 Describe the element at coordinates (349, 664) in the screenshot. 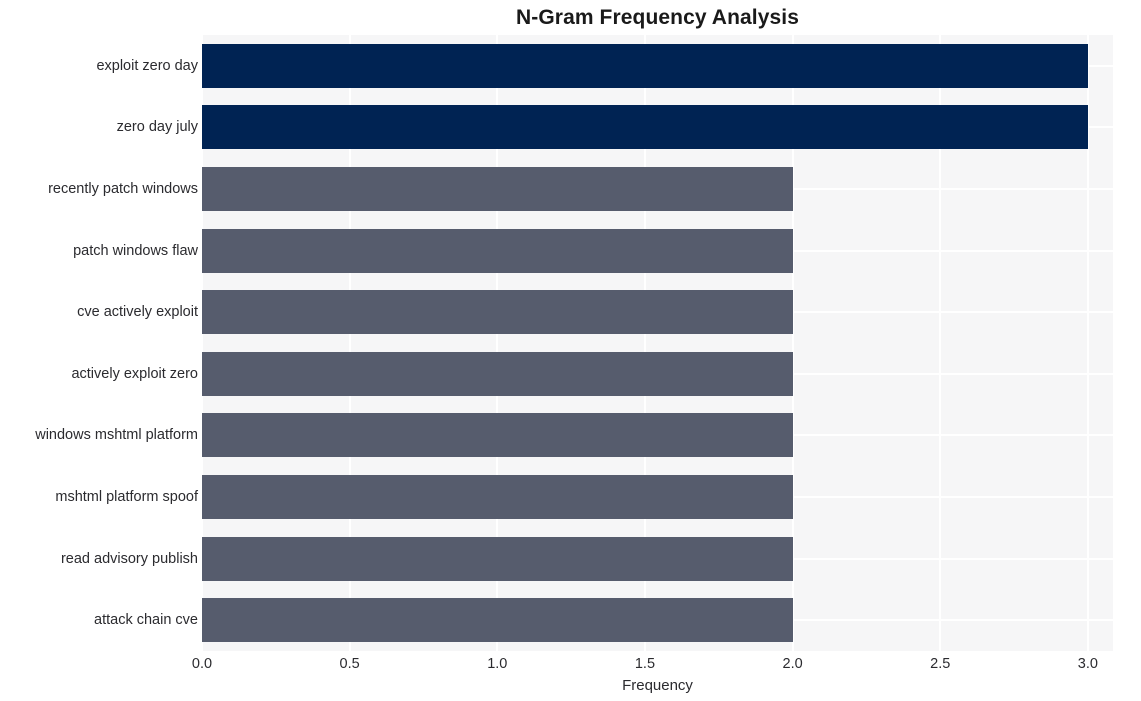

I see `x-tick-label: 0.5` at that location.